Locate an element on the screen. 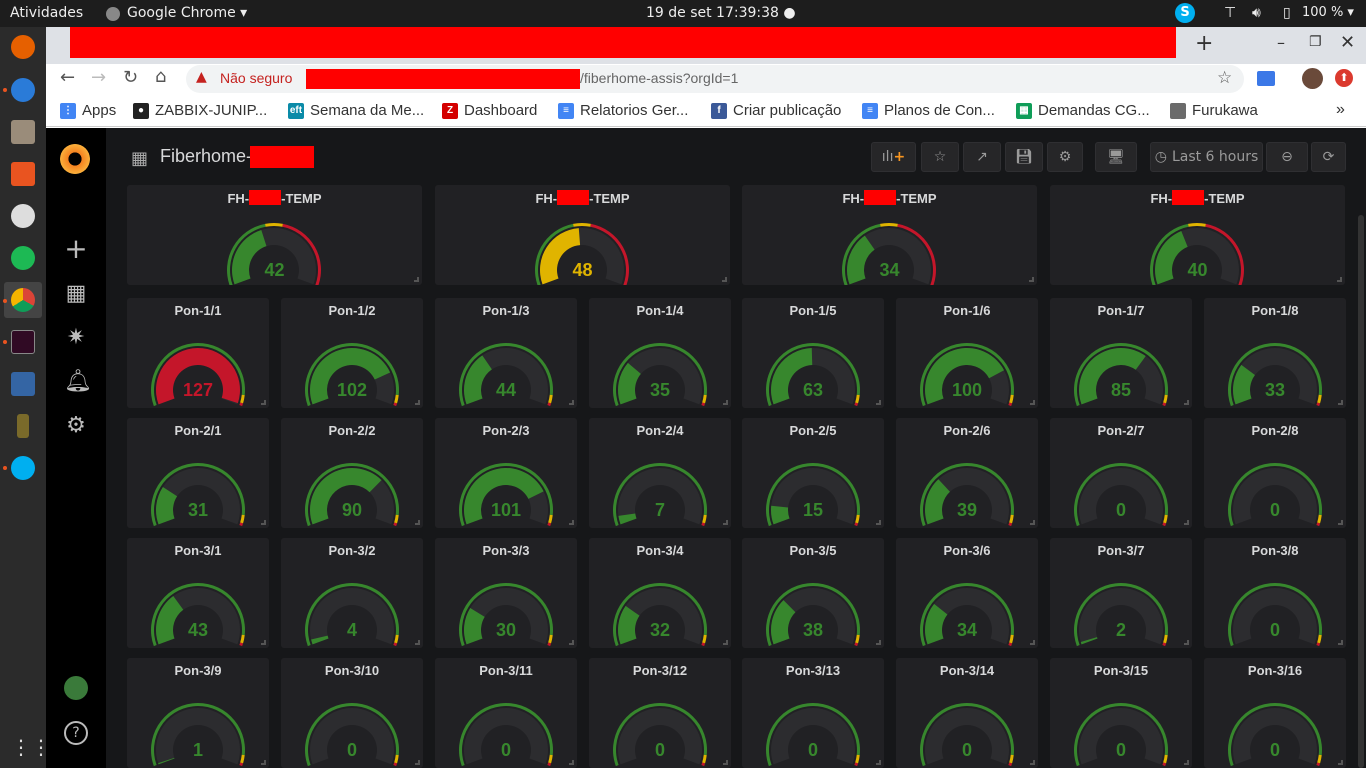 Image resolution: width=1366 pixels, height=768 pixels. bookmark-item: Furukawa is located at coordinates (1214, 110).